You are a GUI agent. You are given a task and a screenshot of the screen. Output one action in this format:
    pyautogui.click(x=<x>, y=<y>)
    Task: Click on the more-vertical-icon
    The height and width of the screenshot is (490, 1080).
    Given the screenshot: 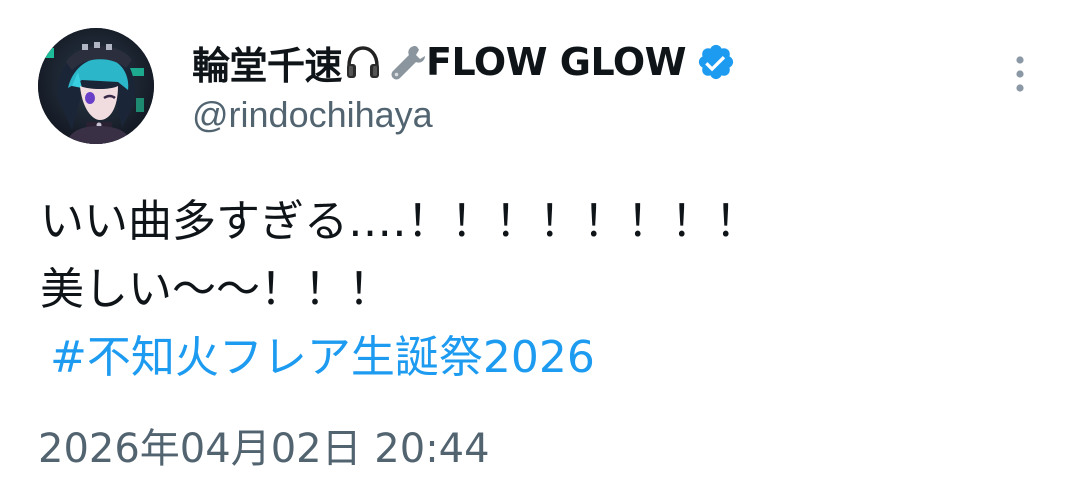 What is the action you would take?
    pyautogui.click(x=1020, y=74)
    